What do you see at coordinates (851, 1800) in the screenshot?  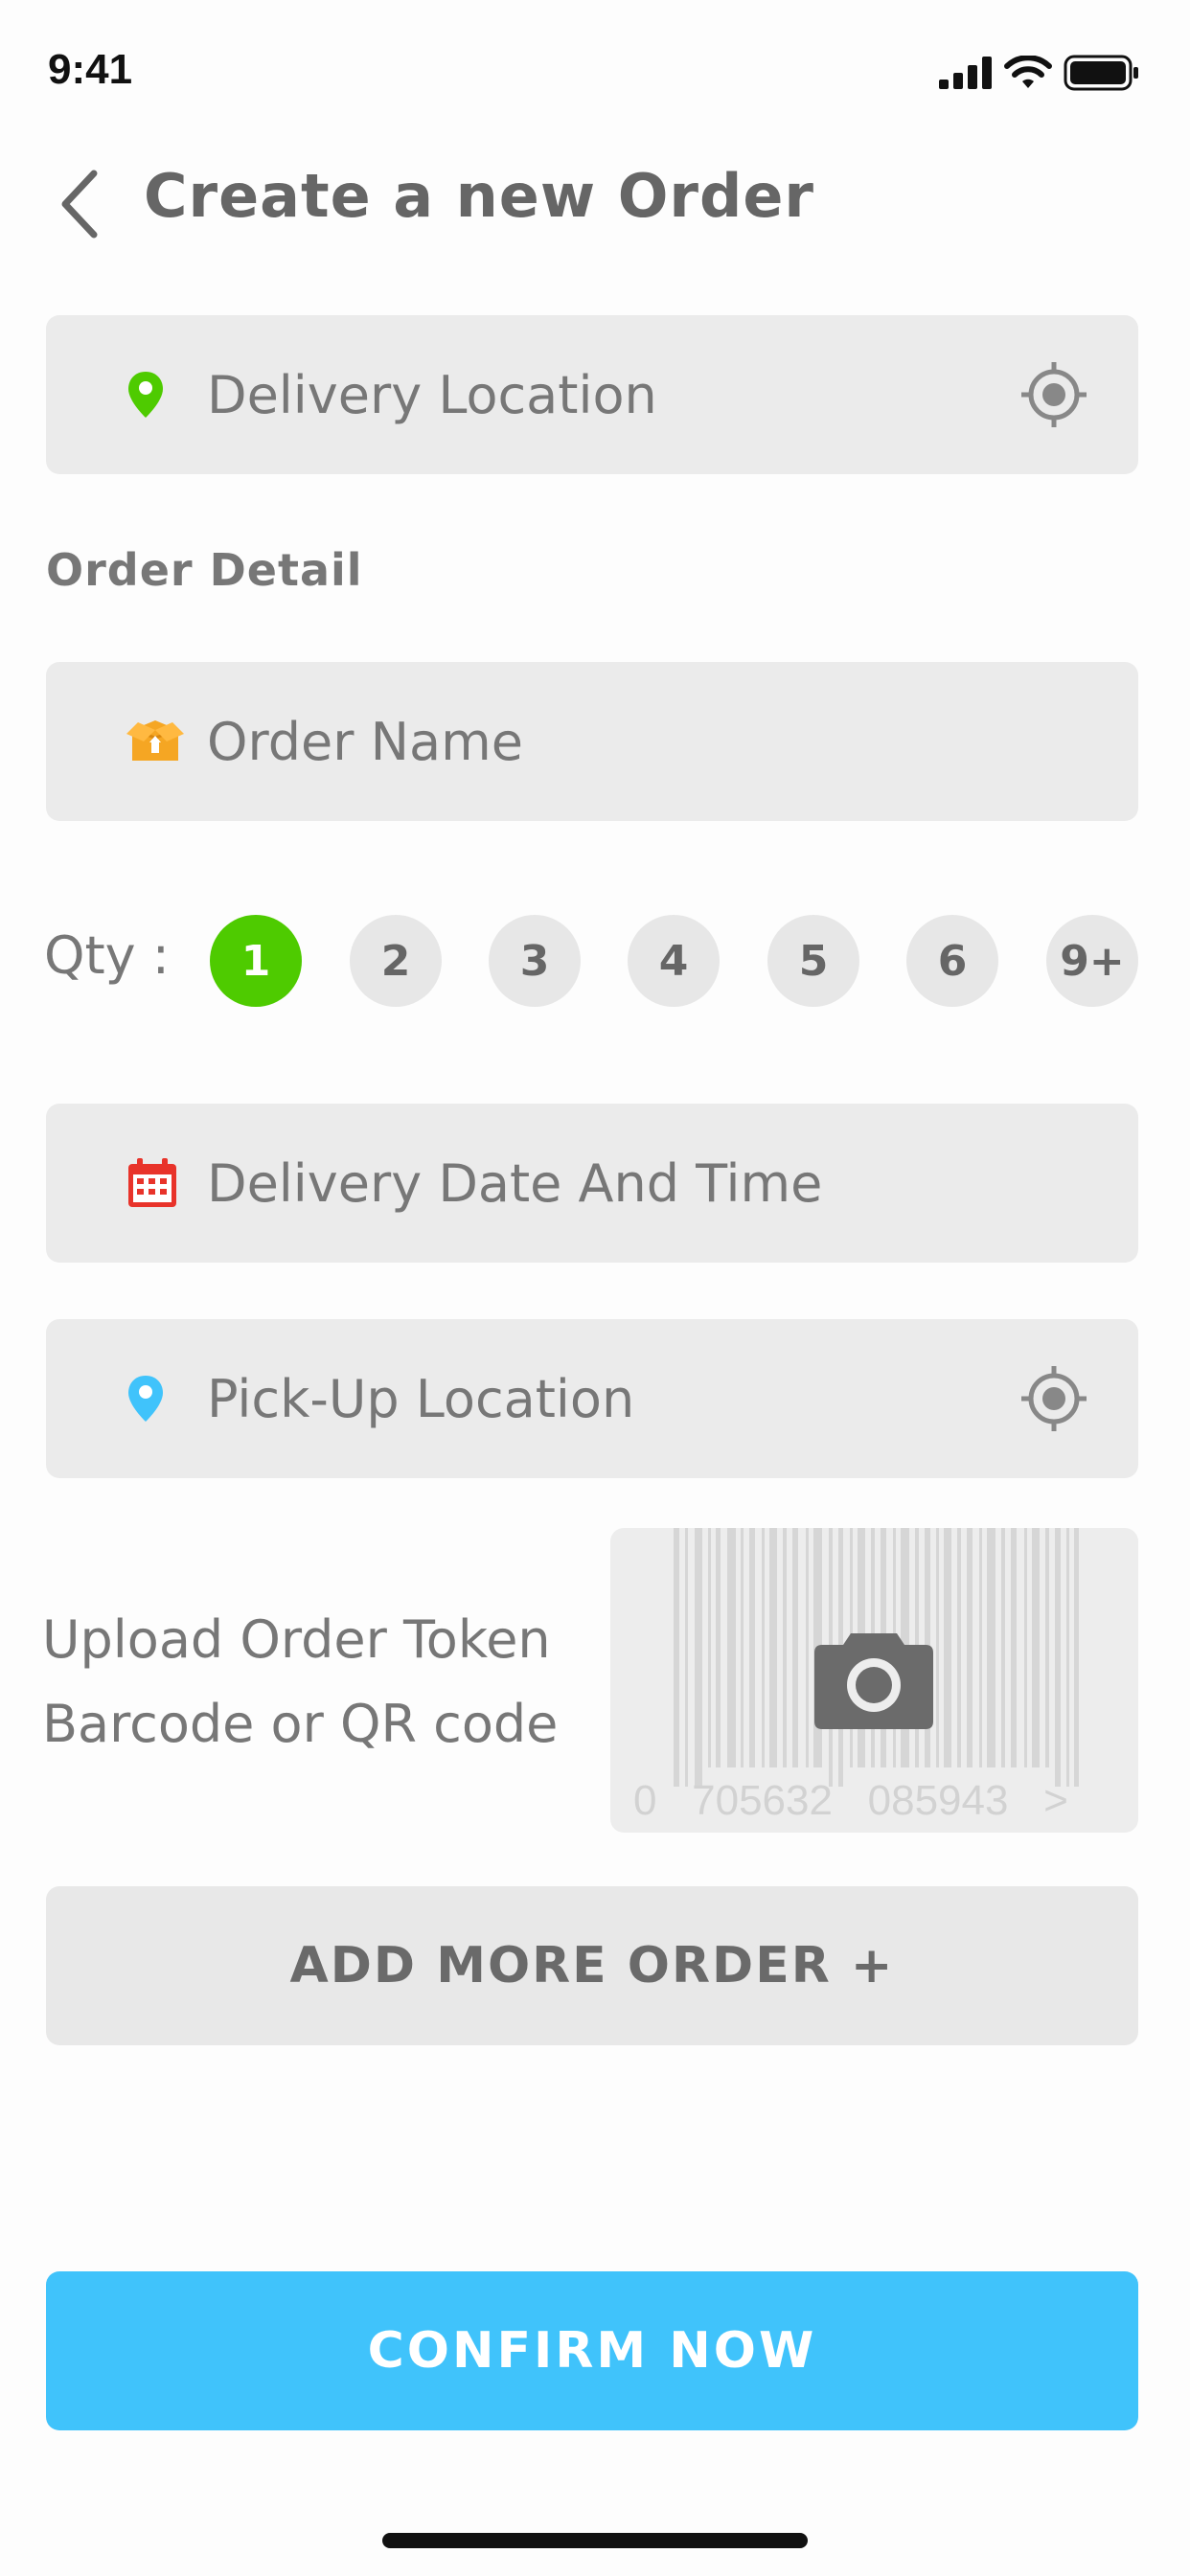 I see `barcode-digits: 0 705632 085943 >` at bounding box center [851, 1800].